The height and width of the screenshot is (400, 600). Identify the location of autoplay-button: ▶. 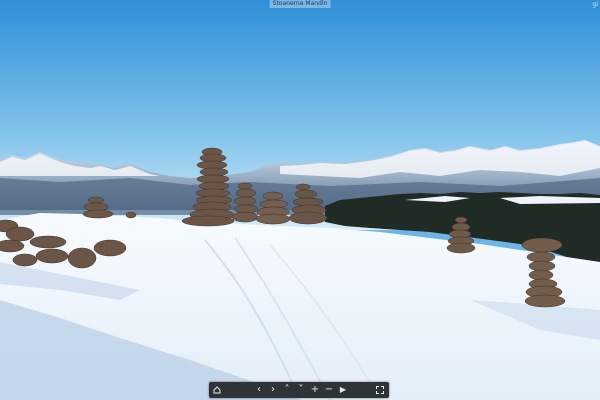
(343, 390).